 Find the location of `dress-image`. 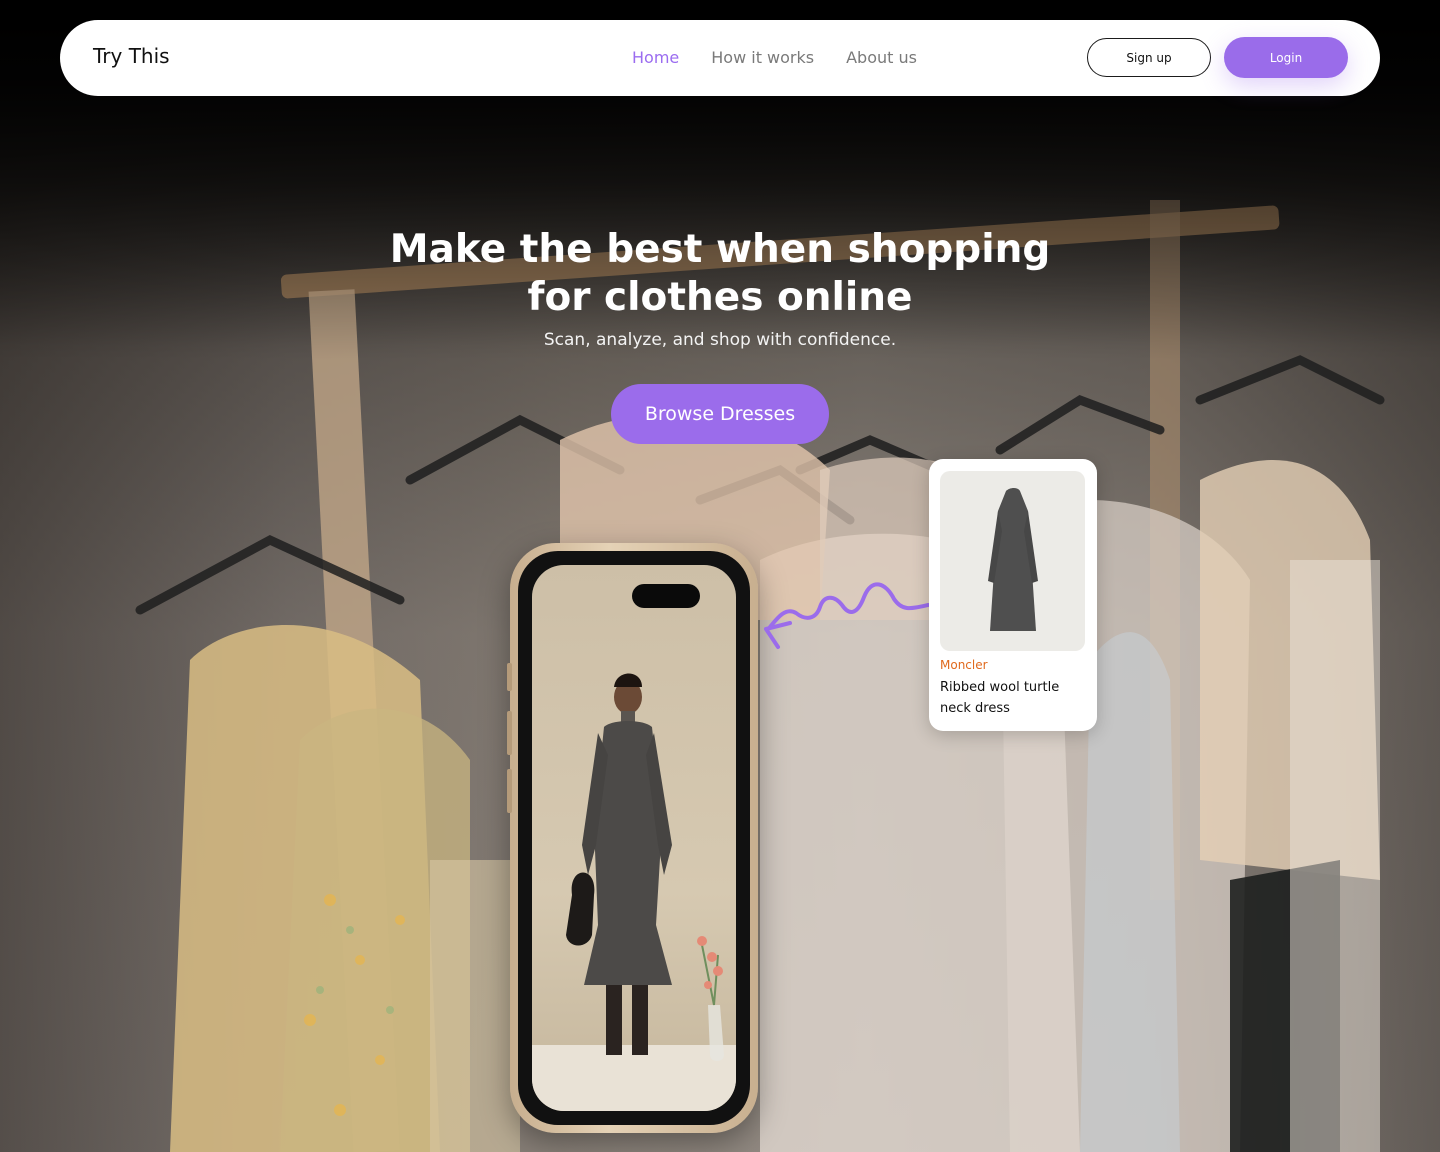

dress-image is located at coordinates (1013, 559).